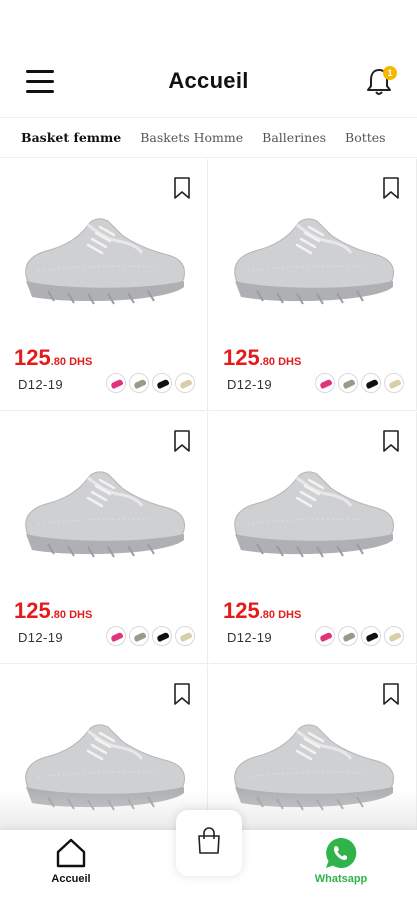  I want to click on tab-baskets-homme: Baskets Homme, so click(191, 137).